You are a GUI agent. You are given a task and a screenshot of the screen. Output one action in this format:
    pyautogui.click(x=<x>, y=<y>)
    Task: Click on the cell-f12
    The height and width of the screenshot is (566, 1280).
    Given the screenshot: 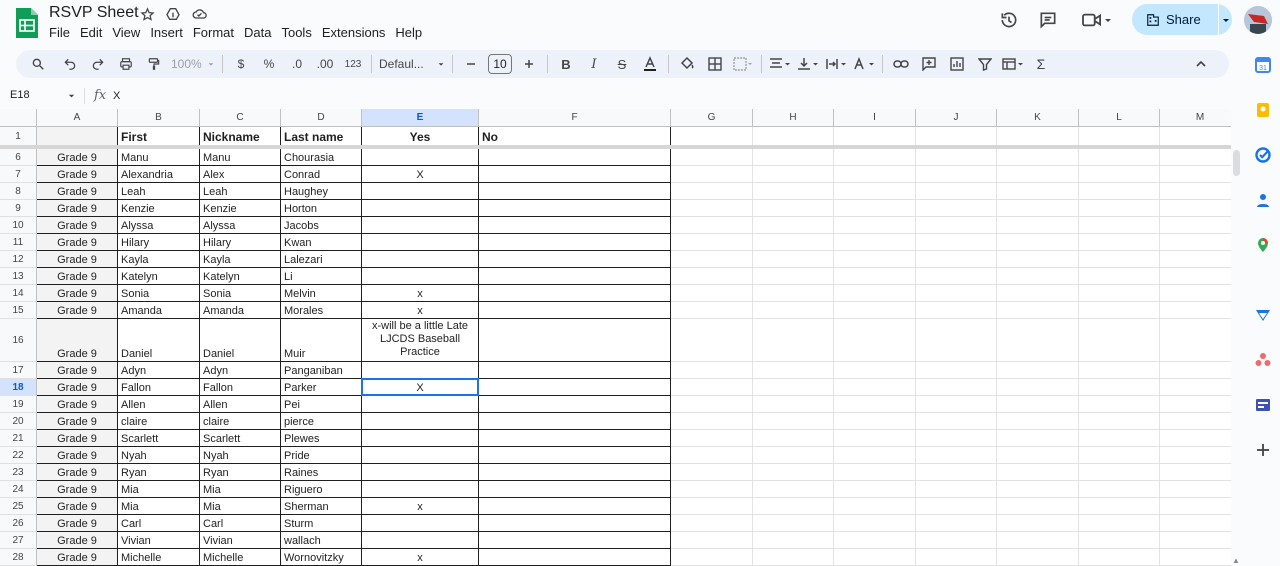 What is the action you would take?
    pyautogui.click(x=575, y=259)
    